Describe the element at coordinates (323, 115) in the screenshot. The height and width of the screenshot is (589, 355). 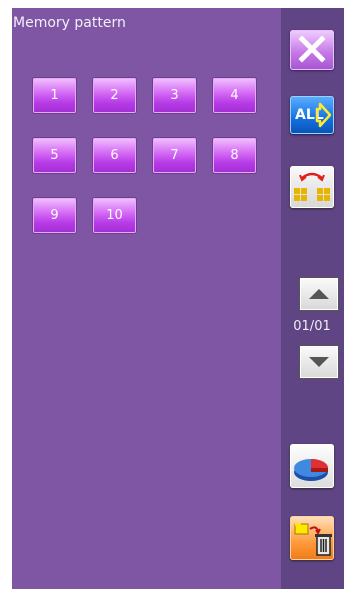
I see `arrow-right-icon` at that location.